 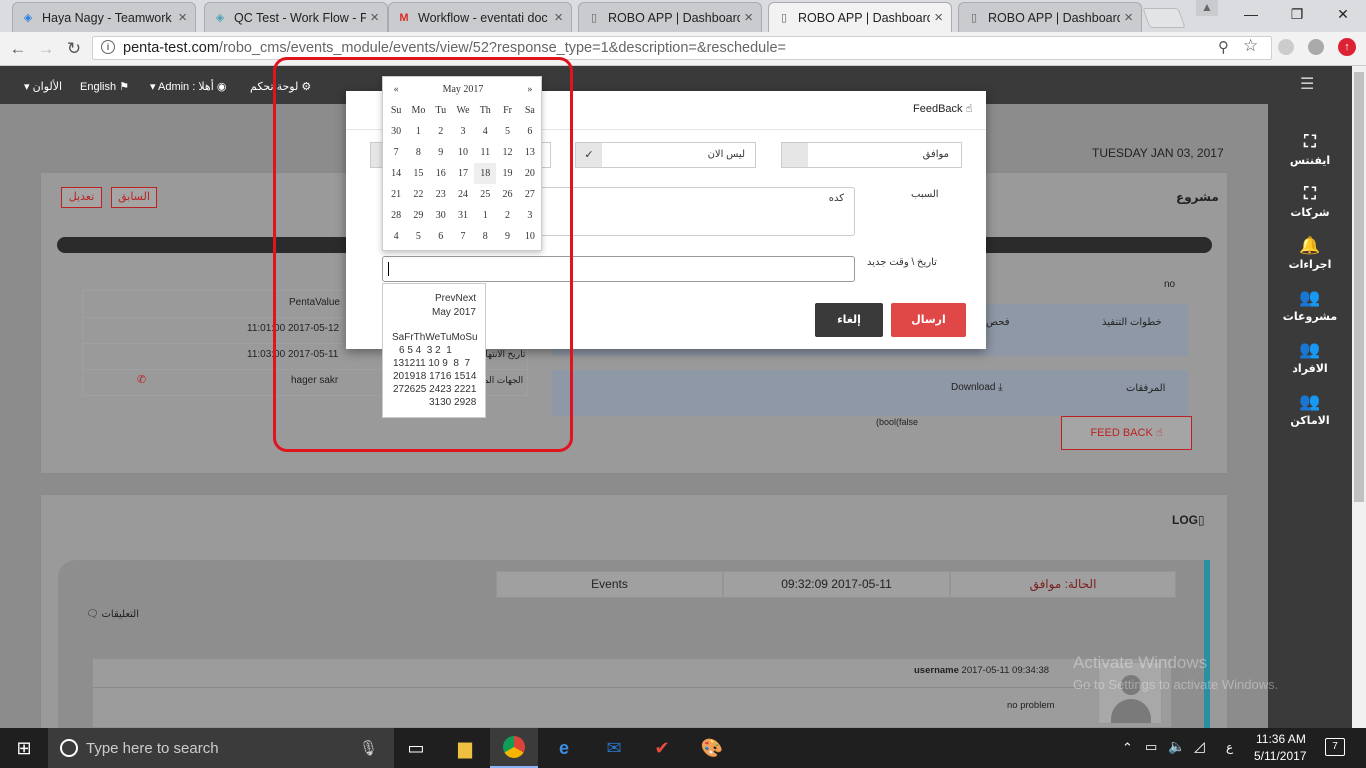 What do you see at coordinates (938, 109) in the screenshot?
I see `modal-title-text: FeedBack` at bounding box center [938, 109].